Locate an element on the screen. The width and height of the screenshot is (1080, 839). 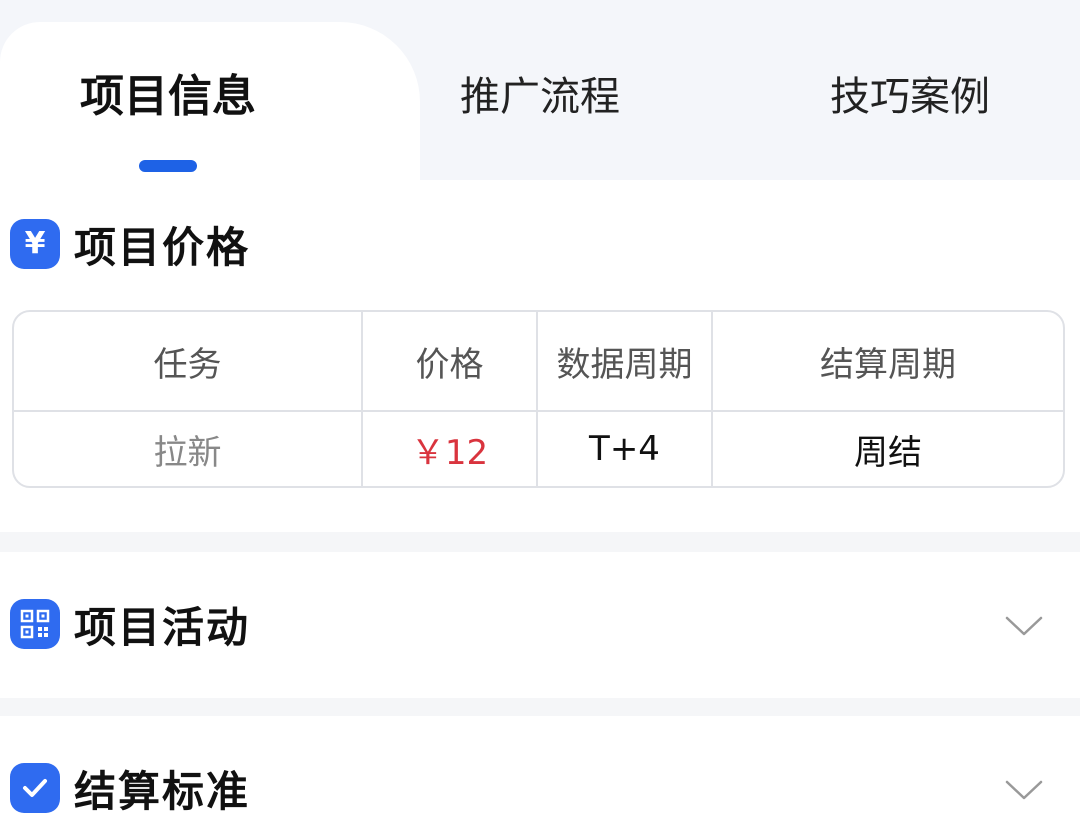
yen-icon: ¥ is located at coordinates (35, 244).